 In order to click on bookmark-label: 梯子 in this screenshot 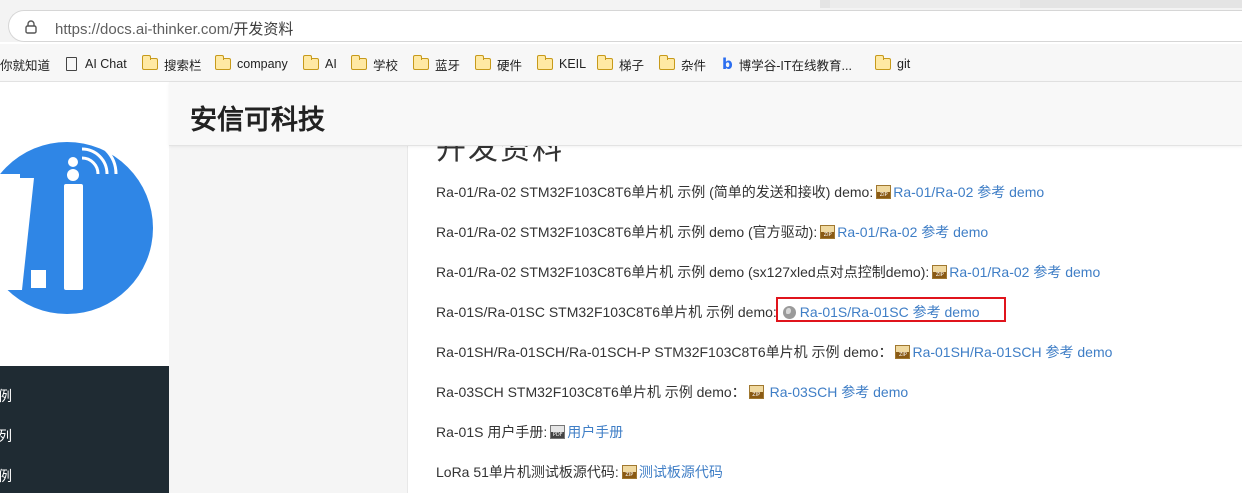, I will do `click(632, 65)`.